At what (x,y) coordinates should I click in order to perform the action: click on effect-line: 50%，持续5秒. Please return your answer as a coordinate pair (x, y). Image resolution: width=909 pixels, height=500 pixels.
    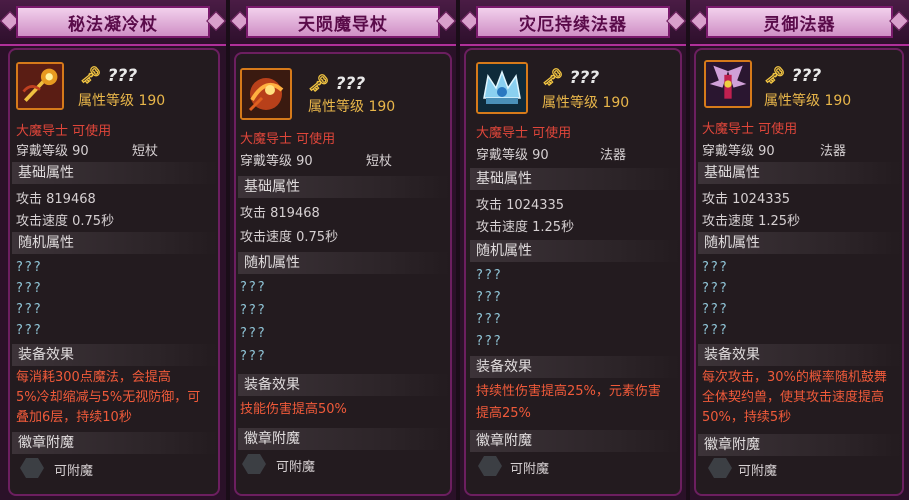
    Looking at the image, I should click on (747, 417).